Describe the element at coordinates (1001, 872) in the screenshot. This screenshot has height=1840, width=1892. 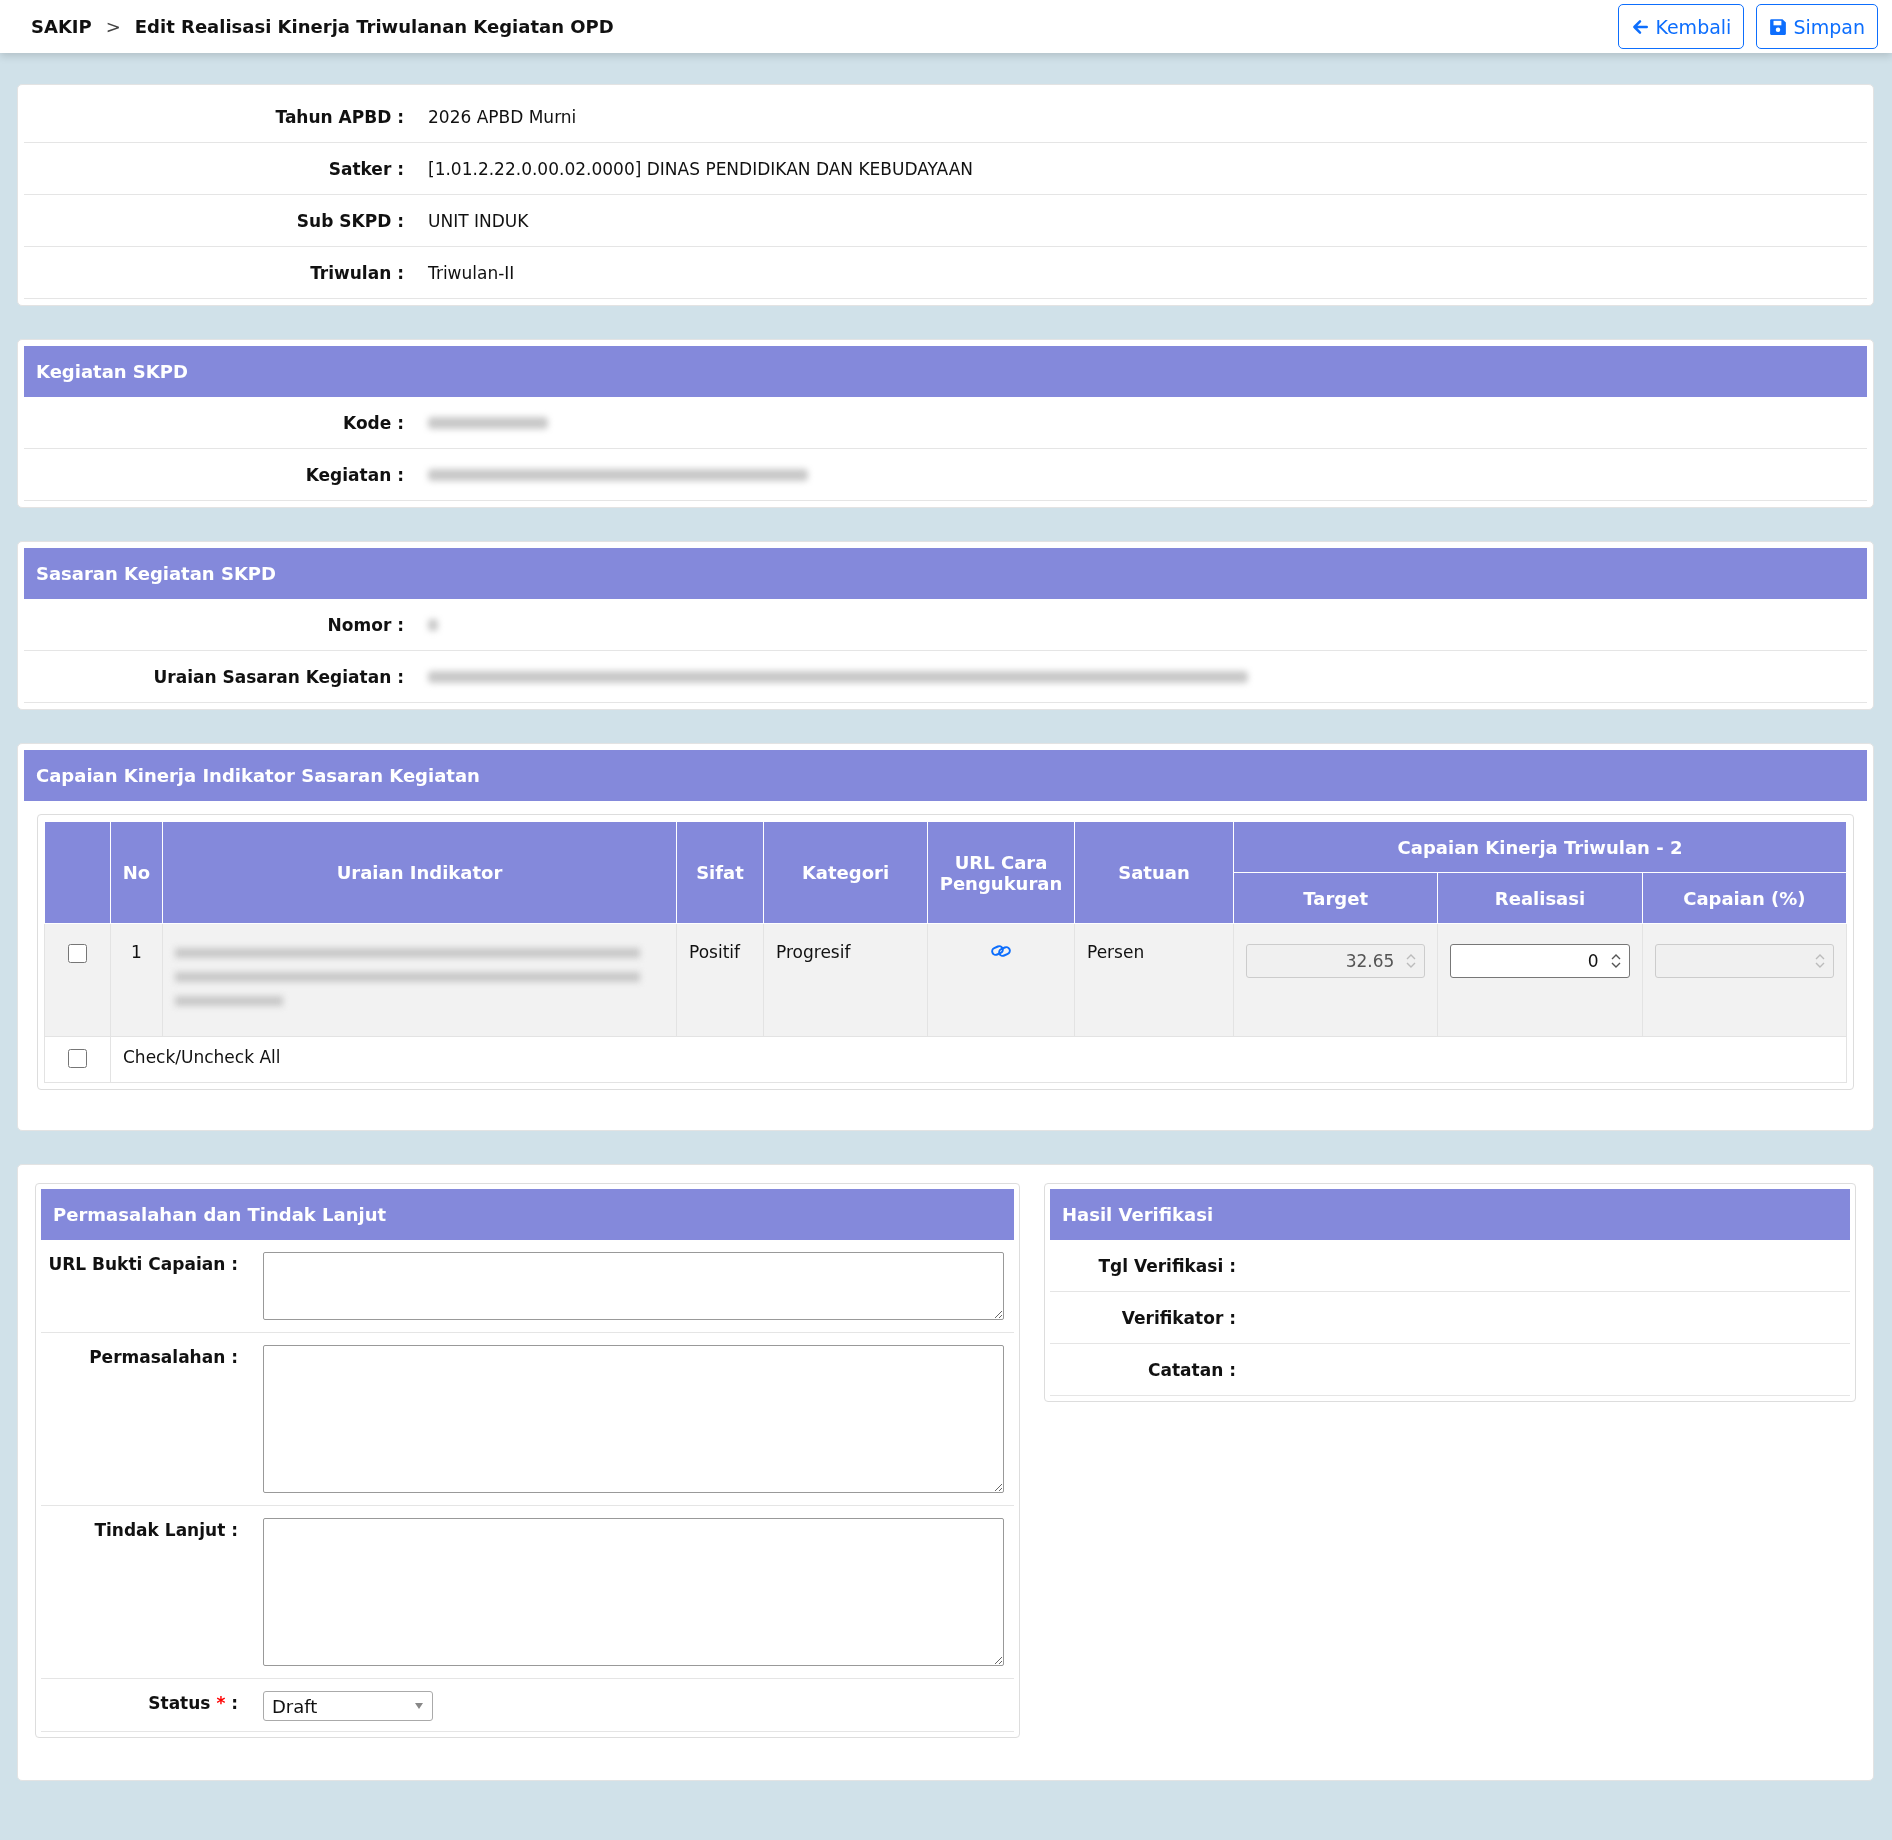
I see `column-header: URL Cara Pengukuran` at that location.